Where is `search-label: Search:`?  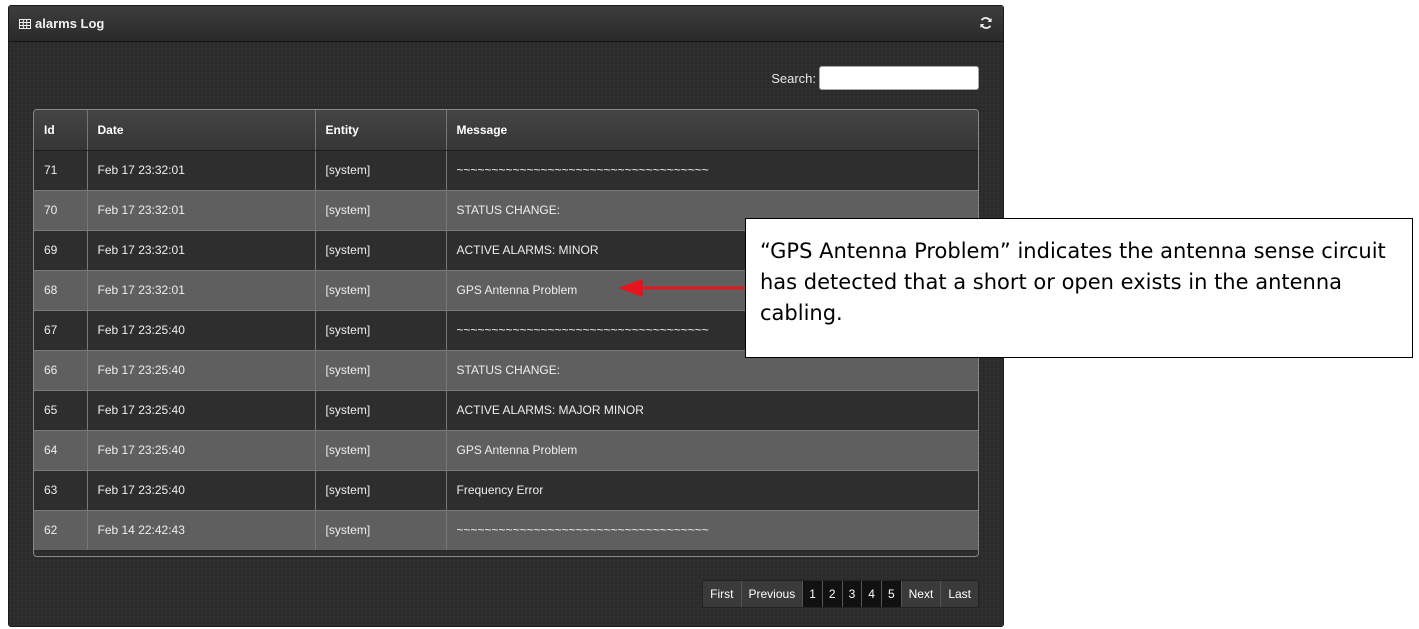
search-label: Search: is located at coordinates (793, 78).